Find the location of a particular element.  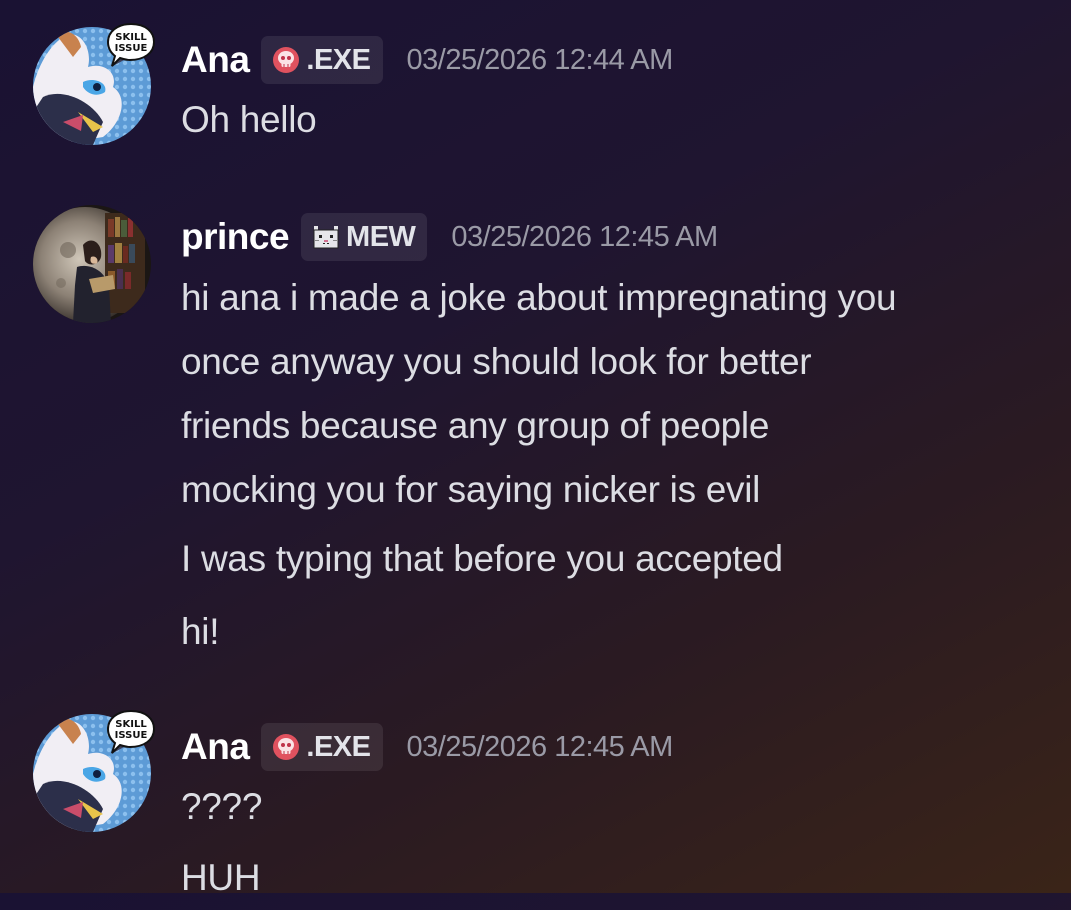

server-tag-label: .EXE is located at coordinates (338, 746).